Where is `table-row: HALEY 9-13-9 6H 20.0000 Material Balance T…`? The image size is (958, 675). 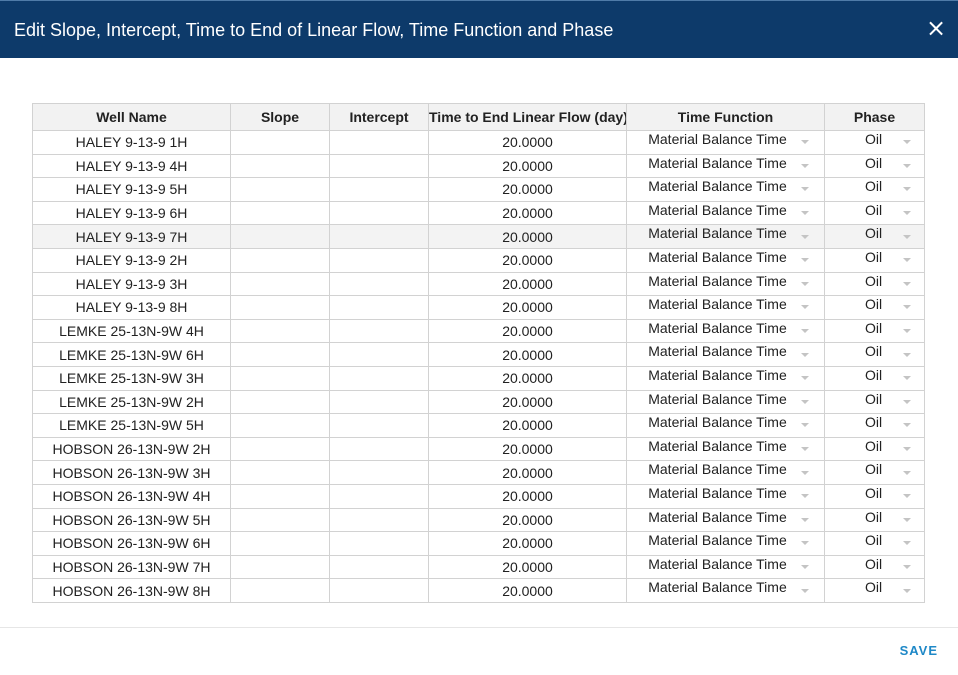 table-row: HALEY 9-13-9 6H 20.0000 Material Balance T… is located at coordinates (478, 213).